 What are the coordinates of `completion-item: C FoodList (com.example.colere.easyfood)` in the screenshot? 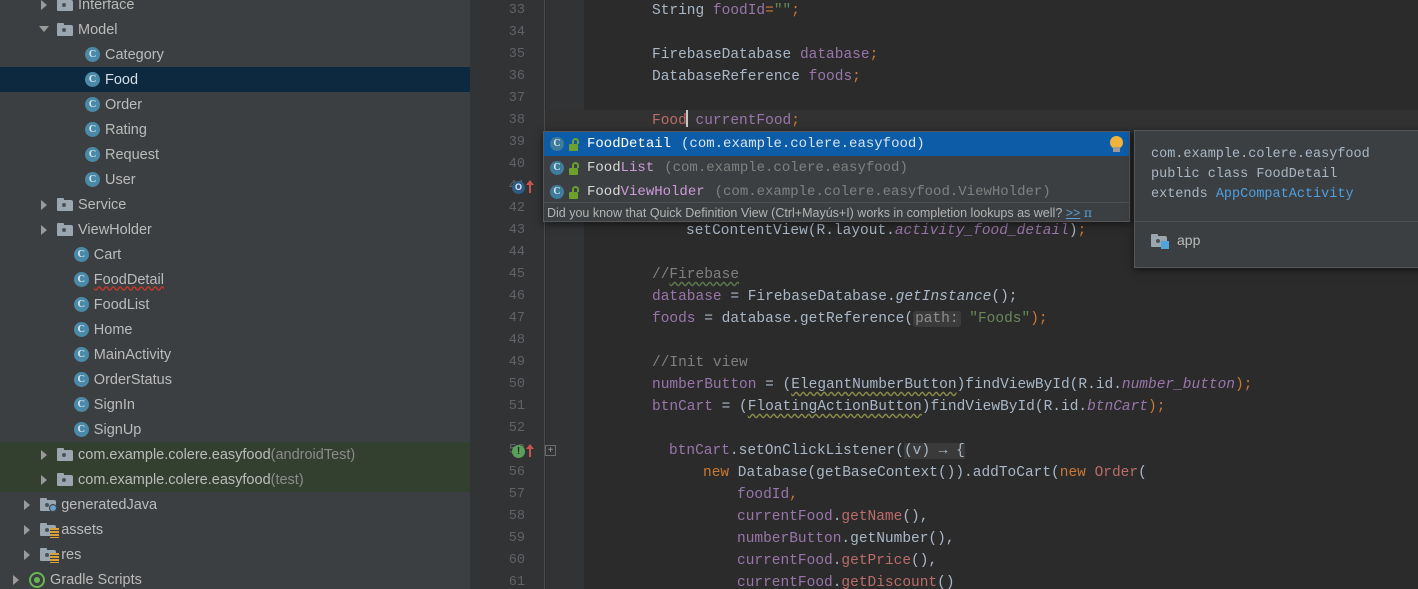 It's located at (836, 168).